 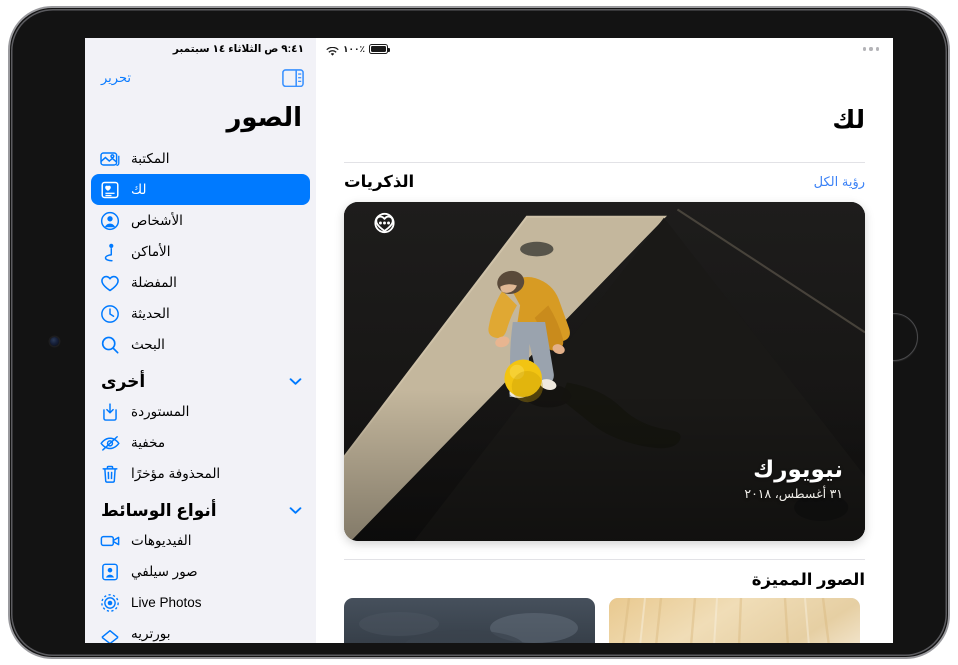 I want to click on sidebar-item-label: المكتبة, so click(x=150, y=158).